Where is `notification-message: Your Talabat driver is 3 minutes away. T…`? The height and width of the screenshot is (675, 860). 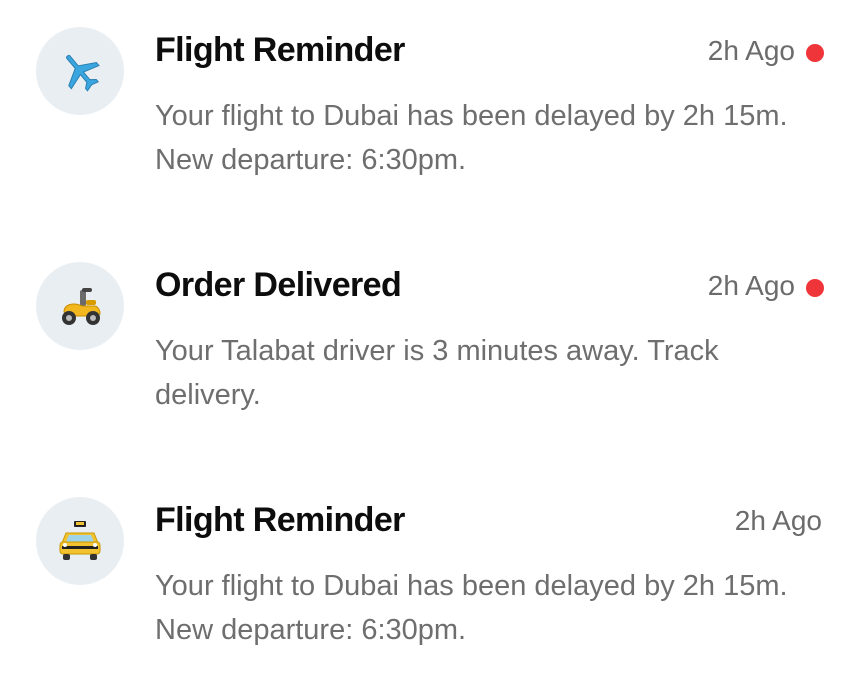 notification-message: Your Talabat driver is 3 minutes away. T… is located at coordinates (437, 373).